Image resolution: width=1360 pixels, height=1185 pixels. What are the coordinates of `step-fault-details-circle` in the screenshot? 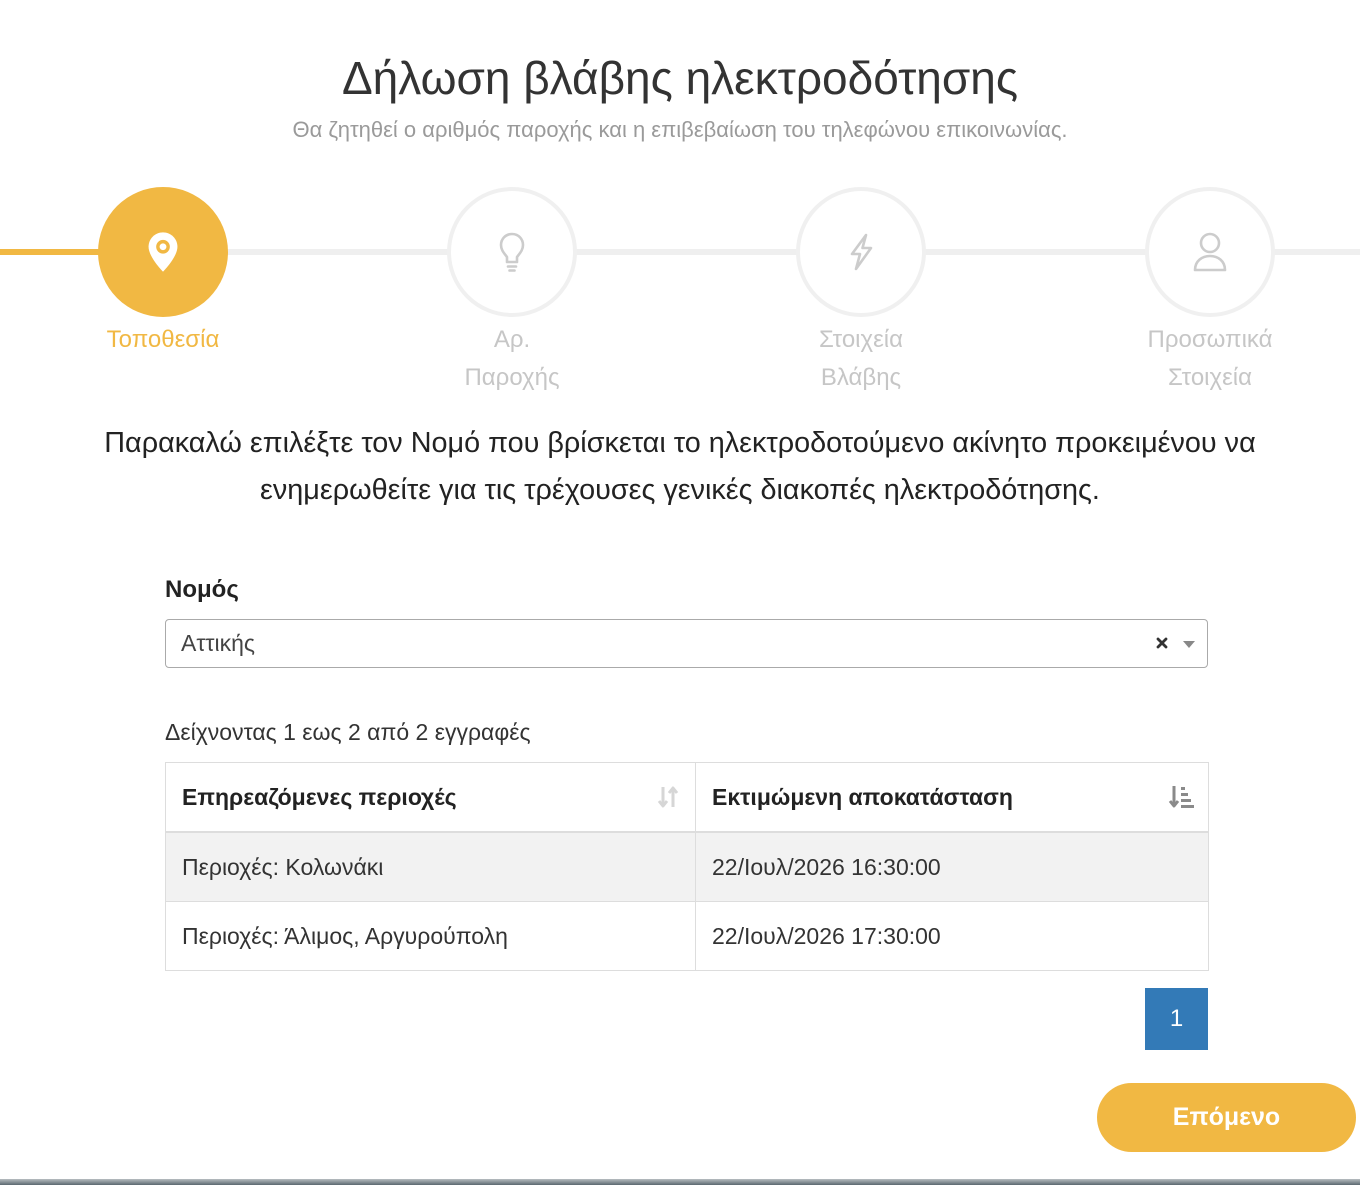 It's located at (861, 252).